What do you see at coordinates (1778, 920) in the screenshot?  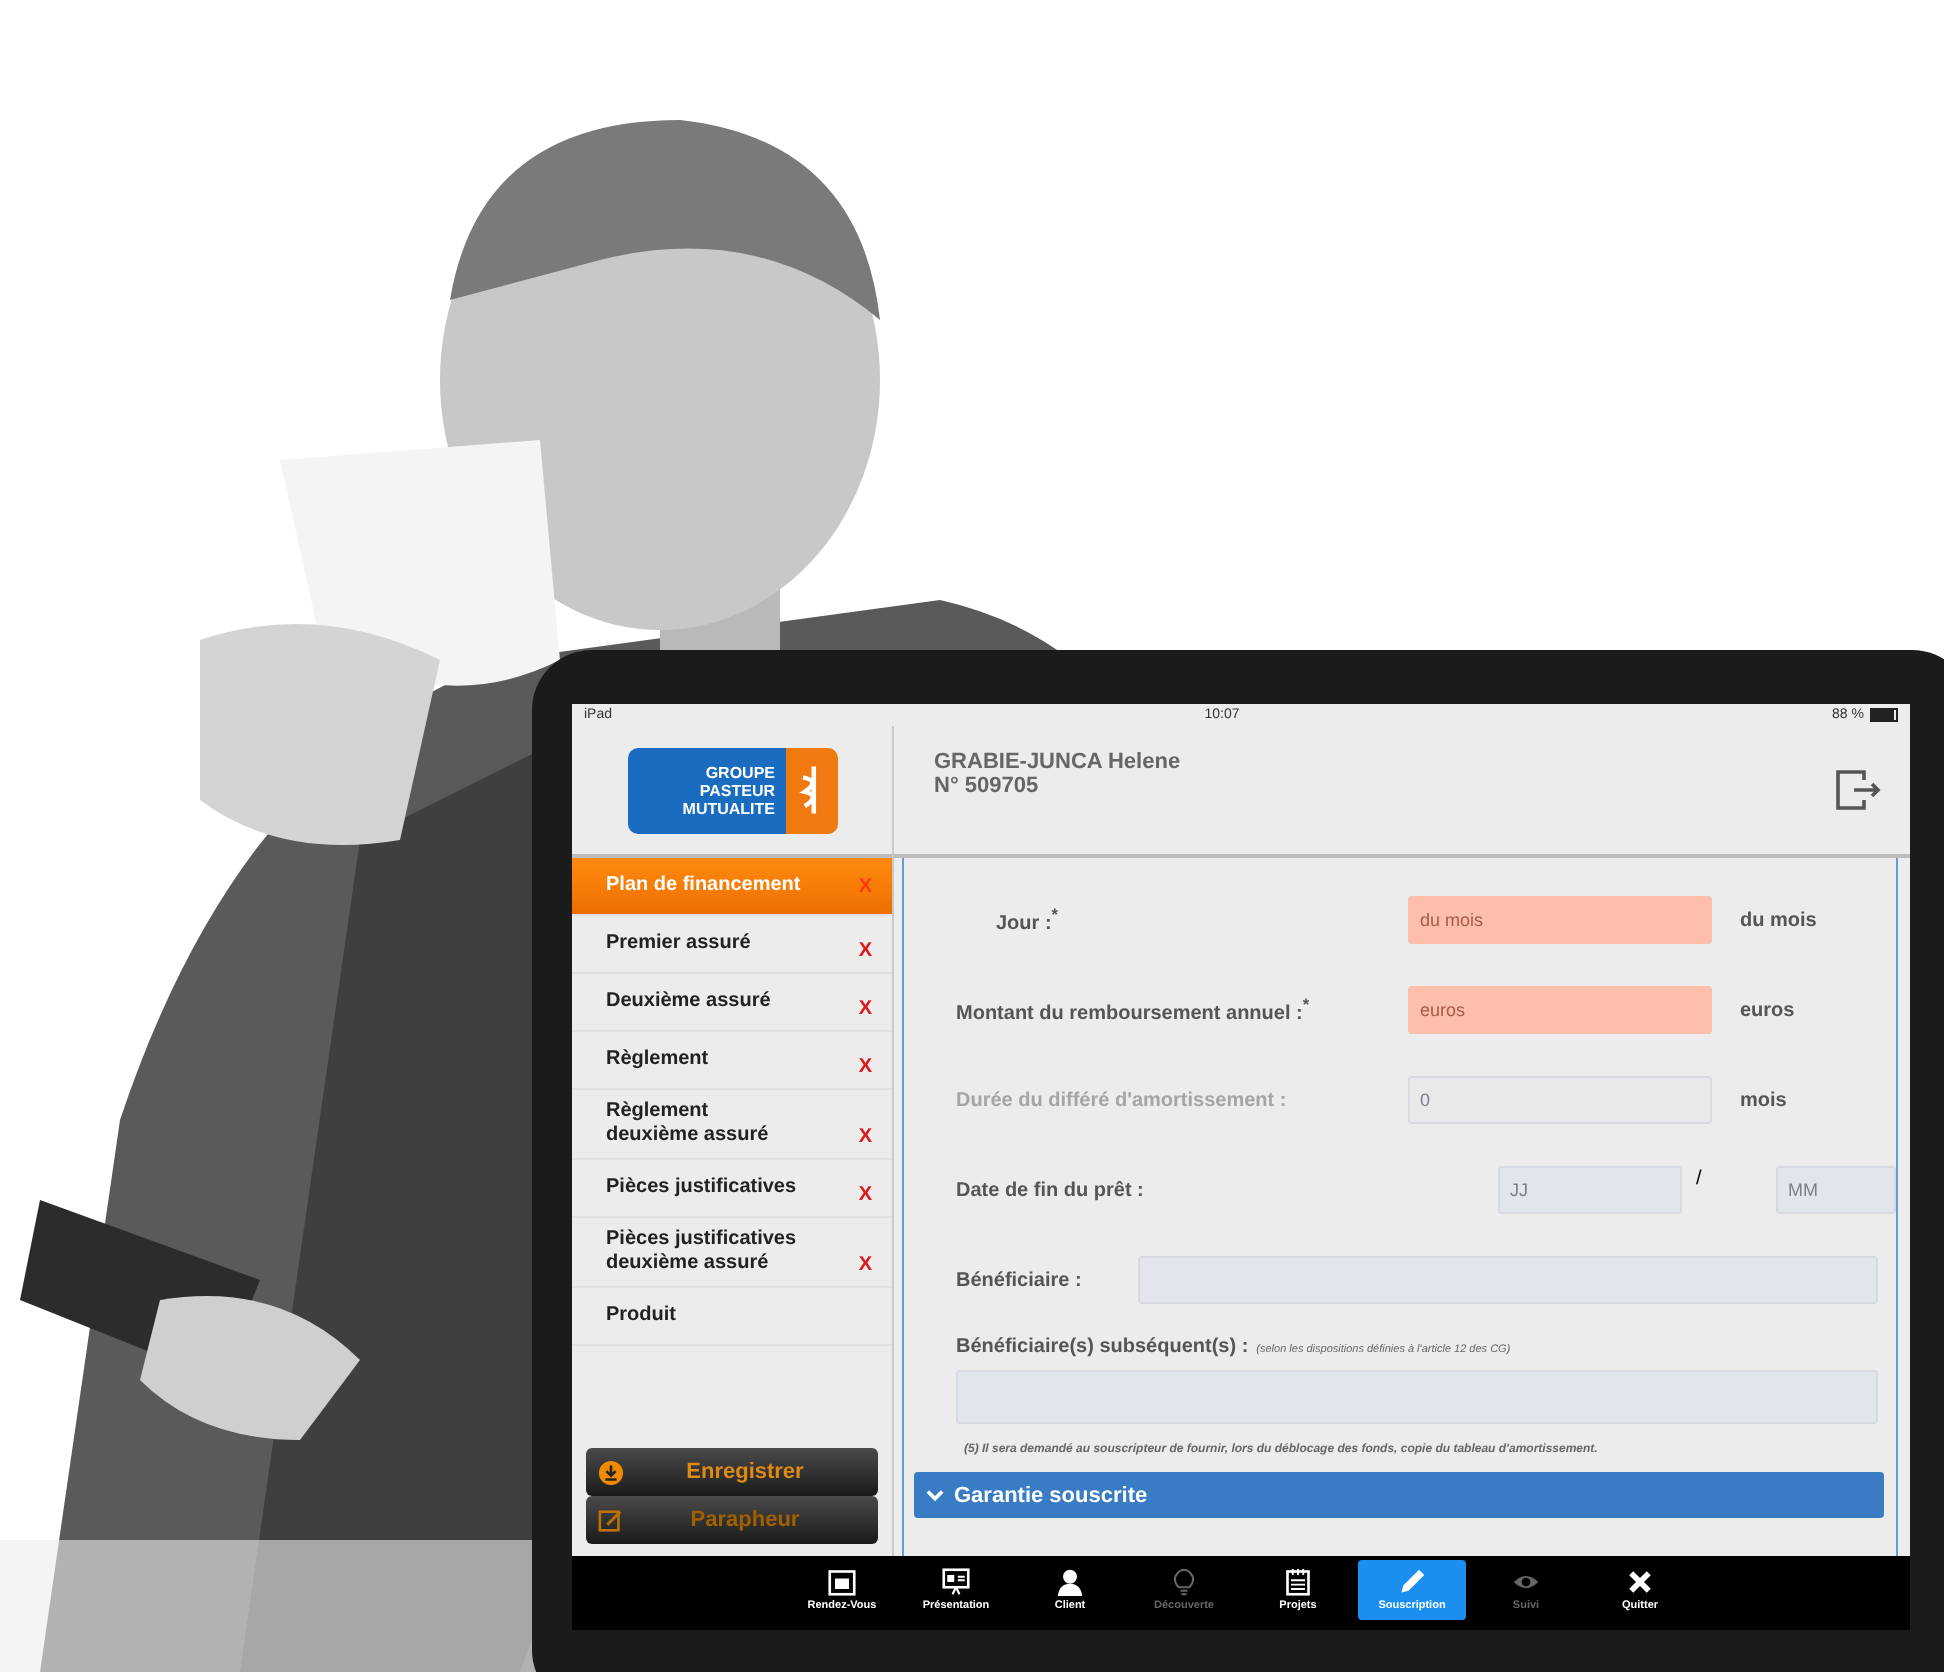 I see `unit-label: du mois` at bounding box center [1778, 920].